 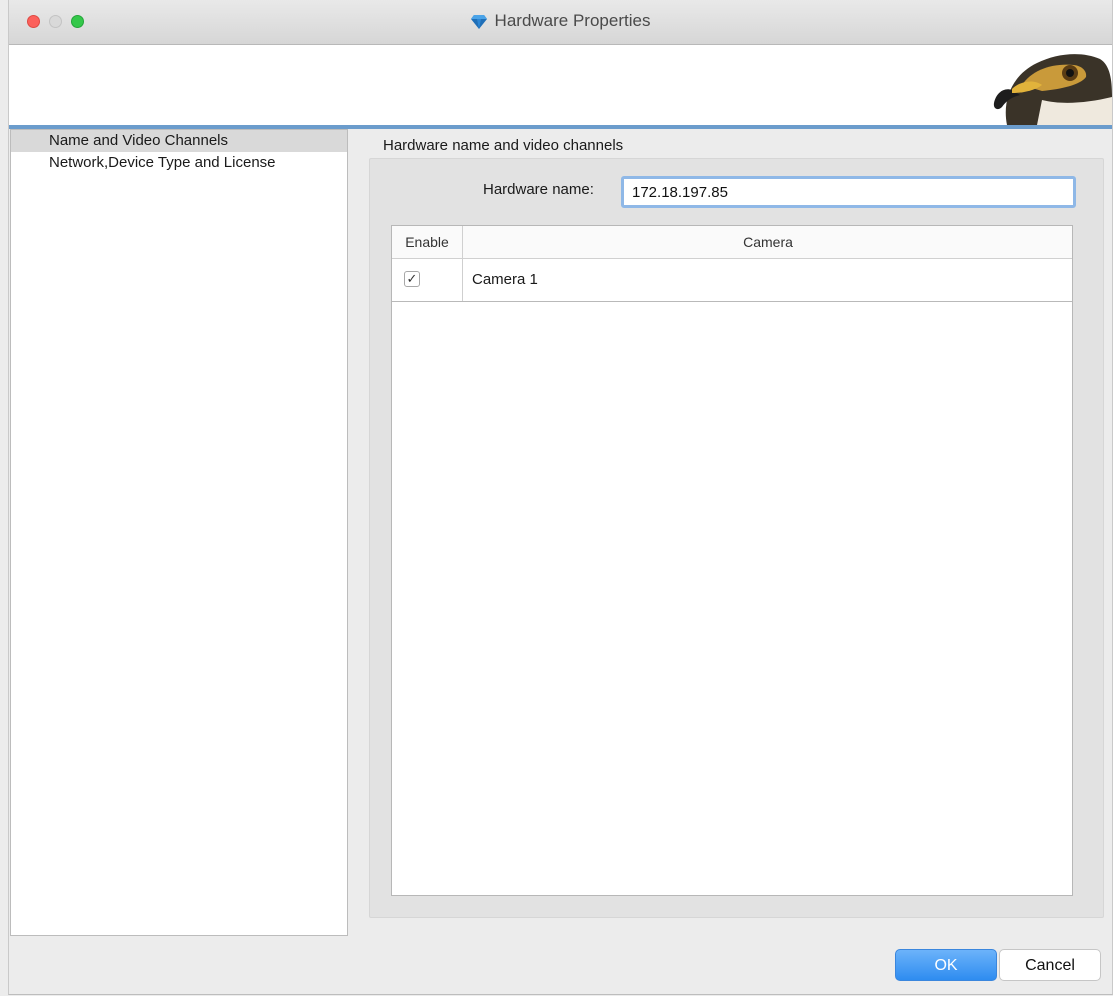 I want to click on falcon-logo-image, so click(x=1052, y=89).